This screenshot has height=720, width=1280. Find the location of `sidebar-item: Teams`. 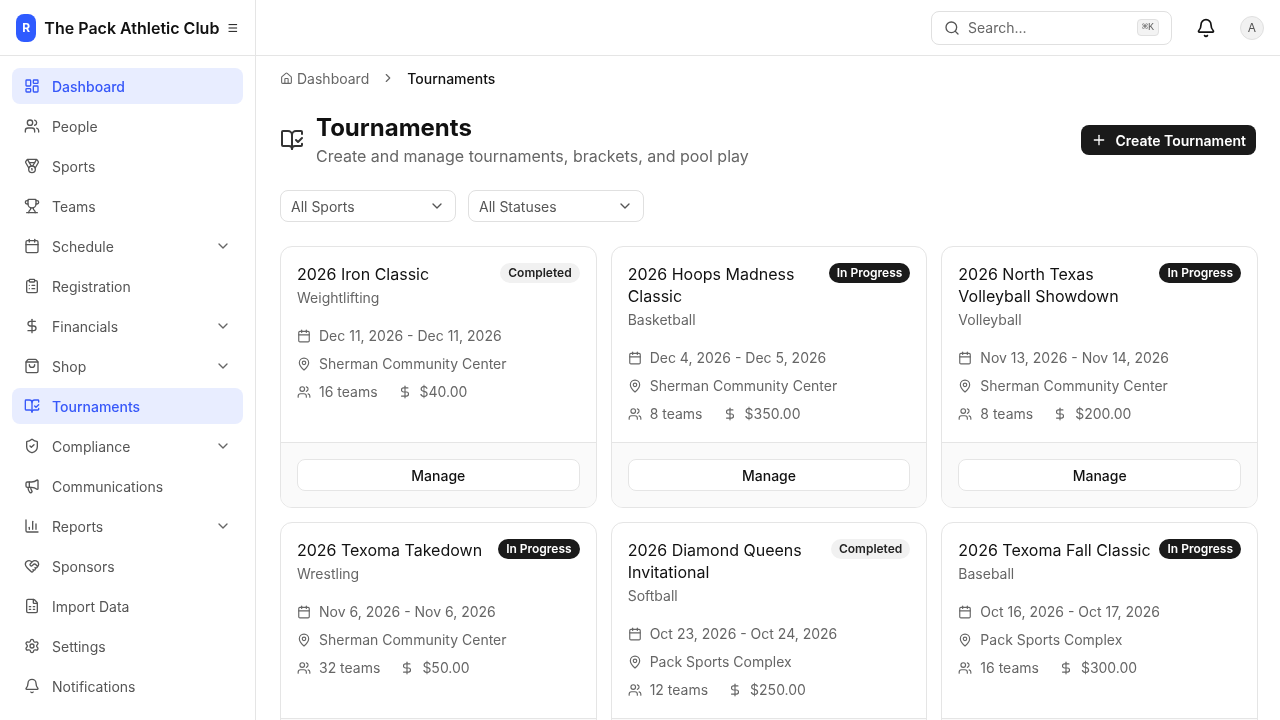

sidebar-item: Teams is located at coordinates (127, 206).